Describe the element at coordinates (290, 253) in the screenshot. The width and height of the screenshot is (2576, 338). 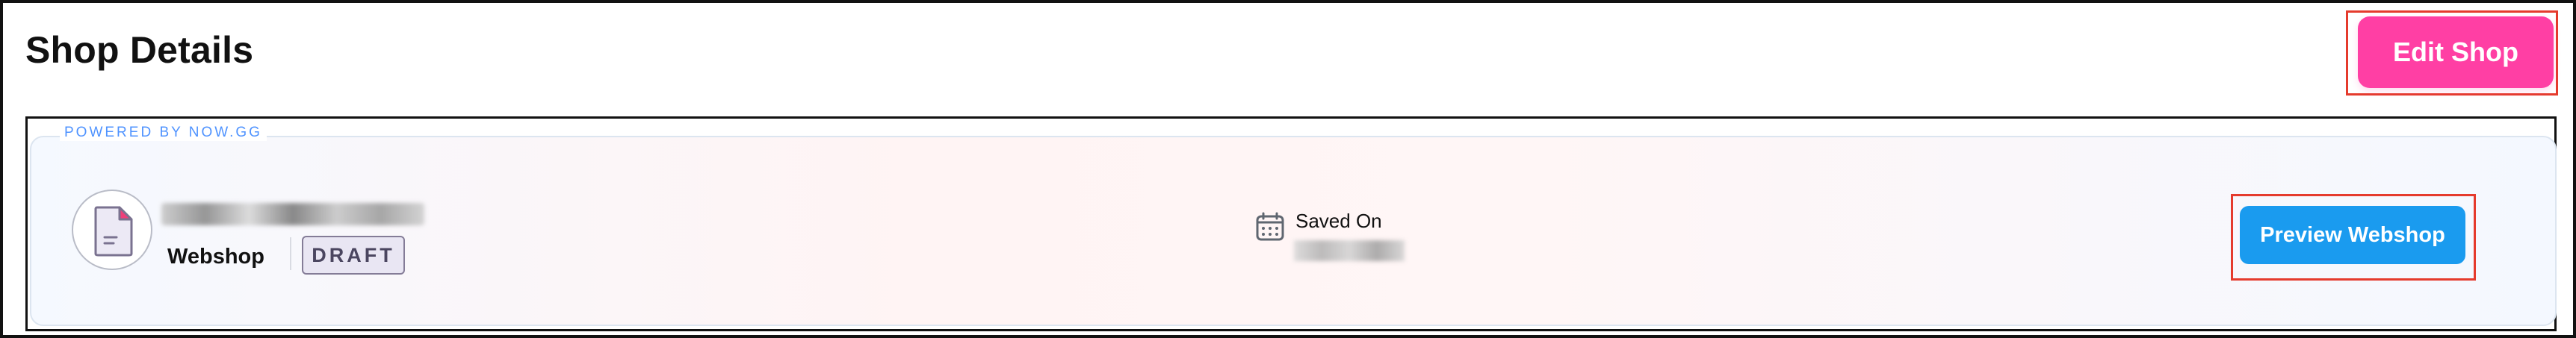
I see `divider` at that location.